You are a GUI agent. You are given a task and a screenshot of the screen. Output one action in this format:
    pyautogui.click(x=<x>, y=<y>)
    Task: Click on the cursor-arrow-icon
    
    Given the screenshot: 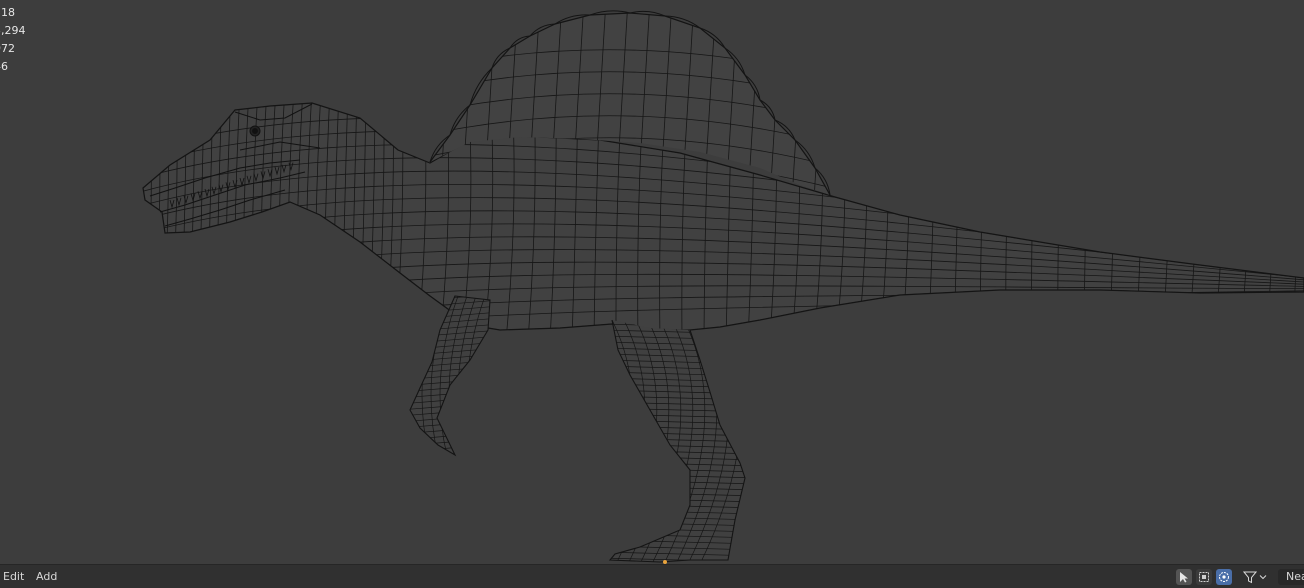 What is the action you would take?
    pyautogui.click(x=1184, y=577)
    